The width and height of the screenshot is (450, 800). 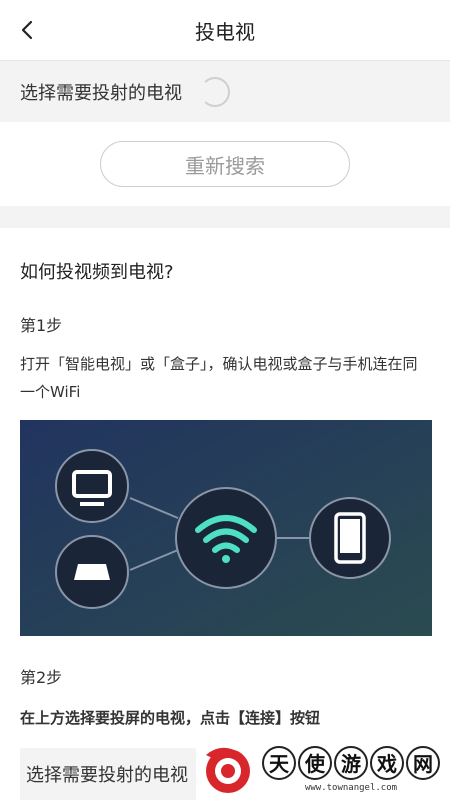 I want to click on device-select-bar: 选择需要投射的电视, so click(x=225, y=91).